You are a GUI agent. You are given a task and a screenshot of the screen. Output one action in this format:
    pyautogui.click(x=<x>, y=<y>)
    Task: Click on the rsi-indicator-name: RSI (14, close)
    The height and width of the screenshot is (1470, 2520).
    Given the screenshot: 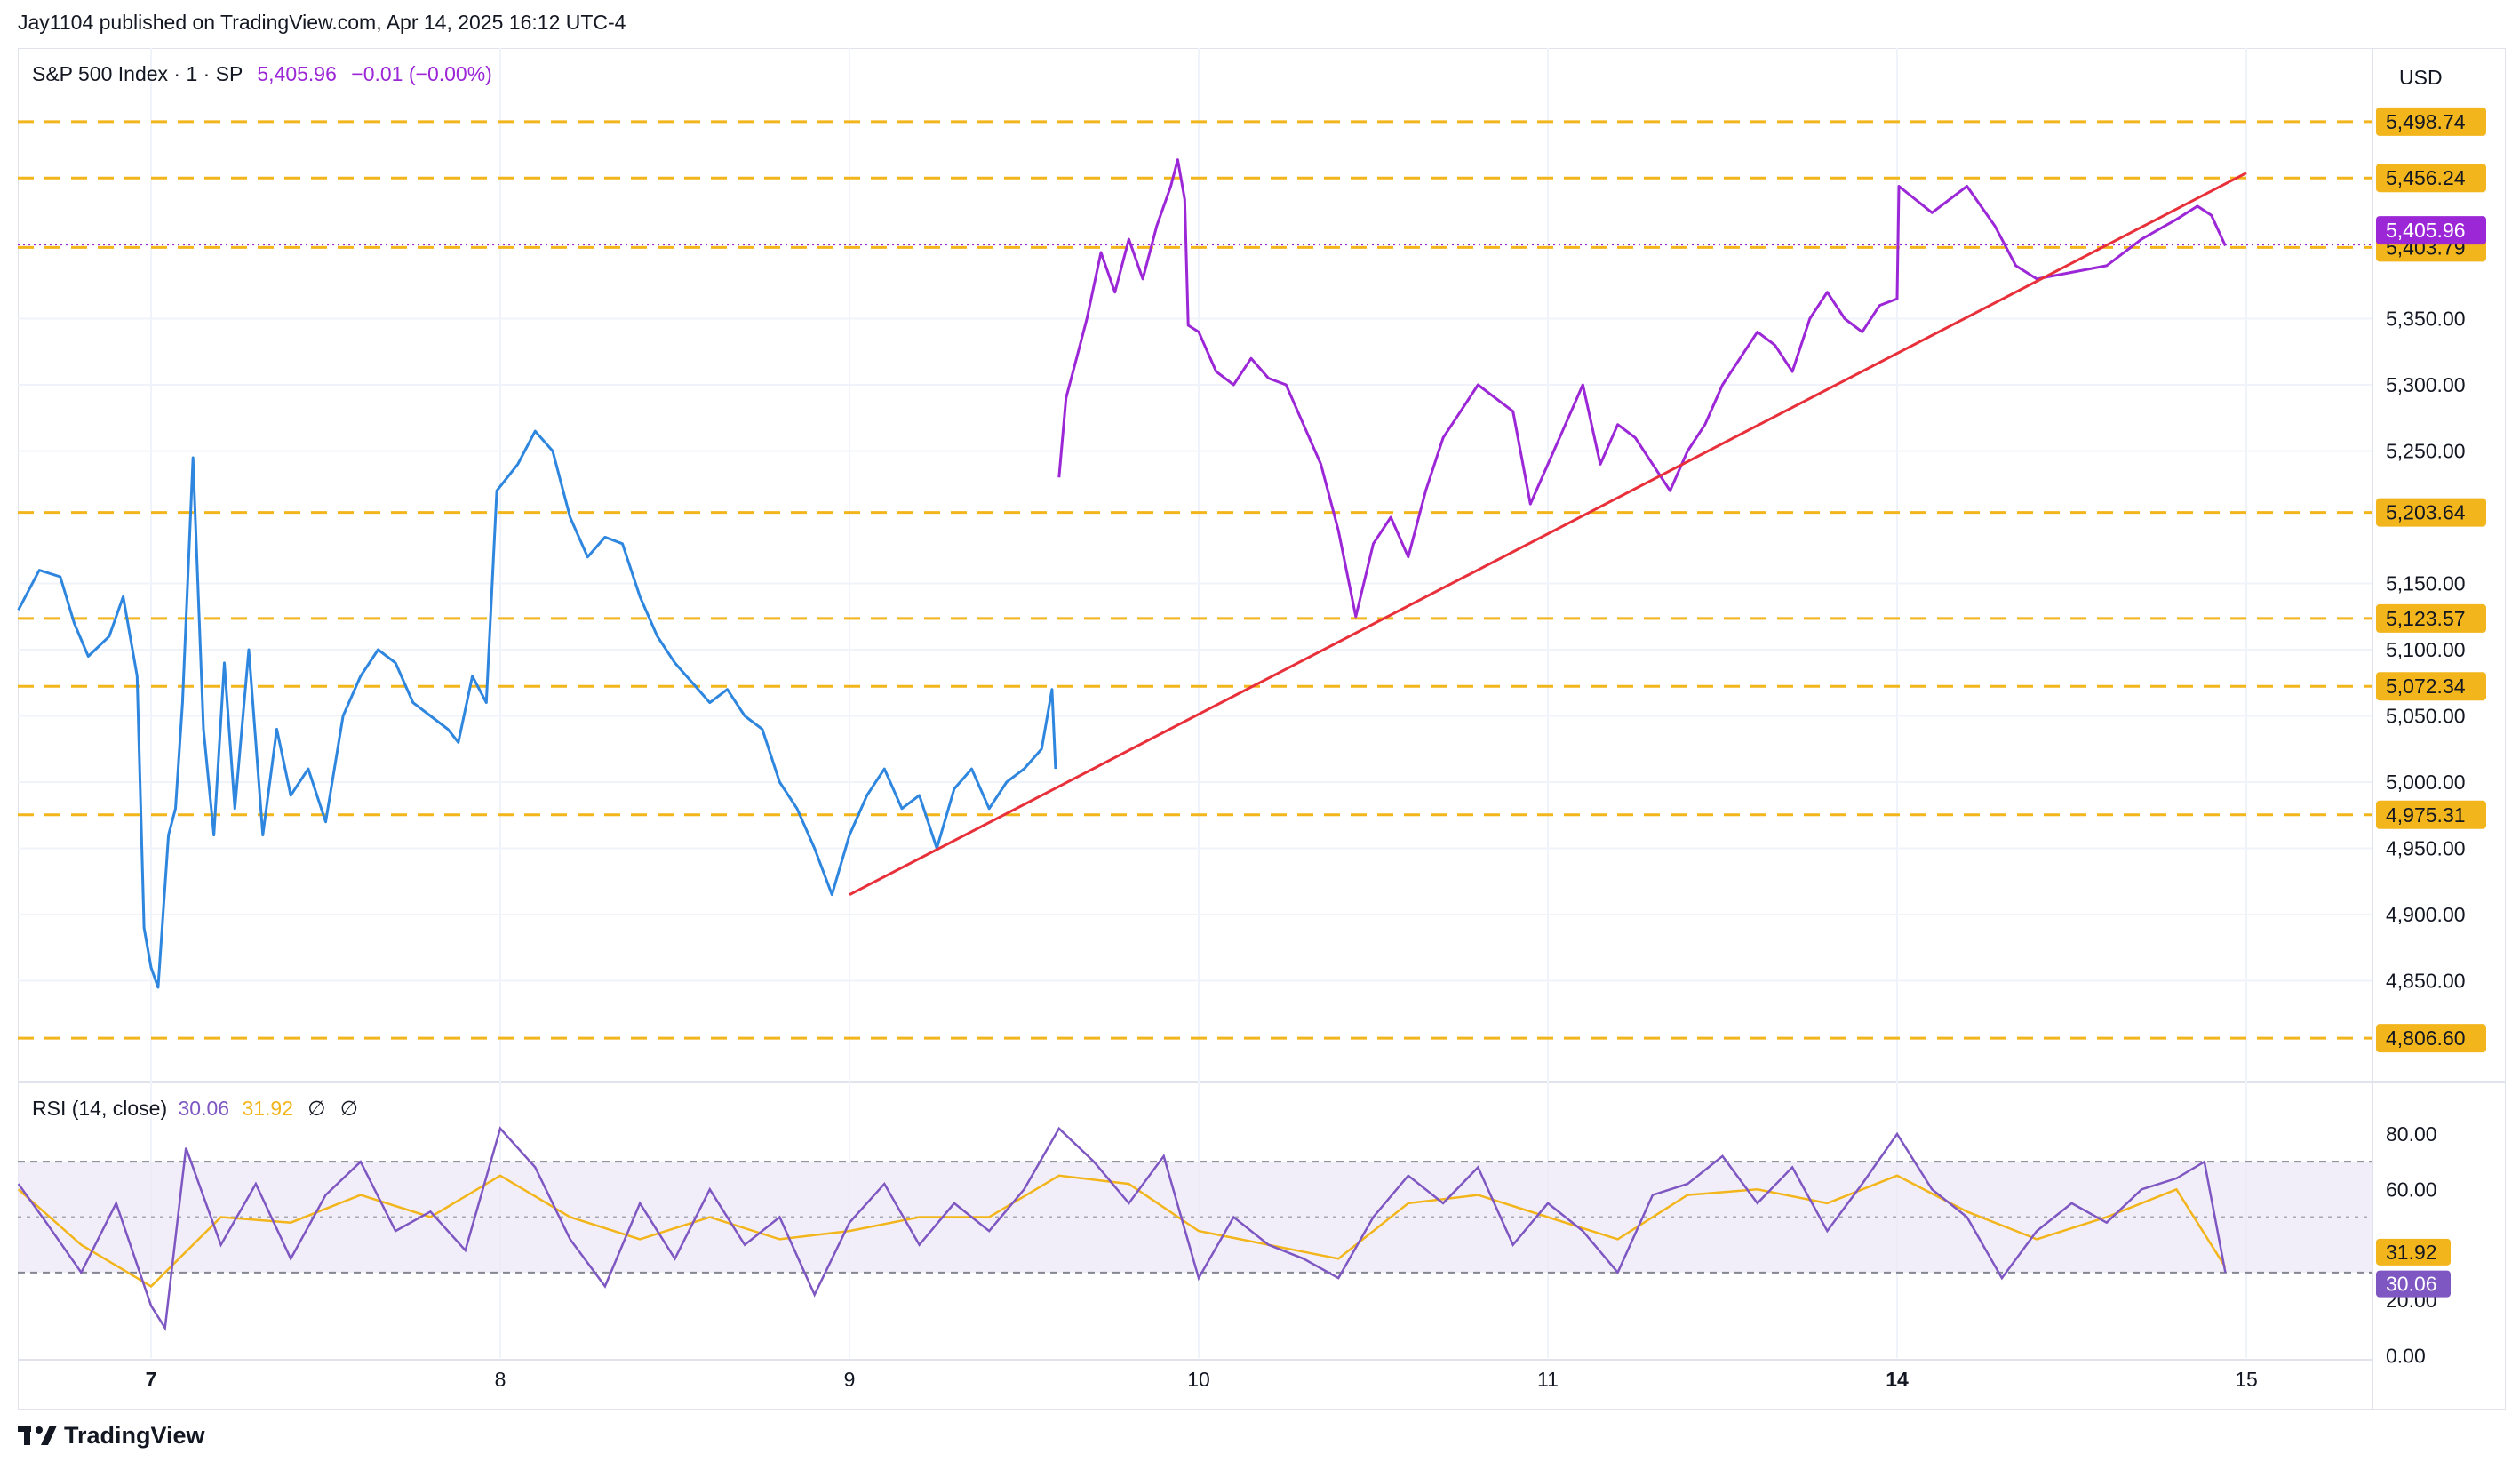 What is the action you would take?
    pyautogui.click(x=99, y=1109)
    